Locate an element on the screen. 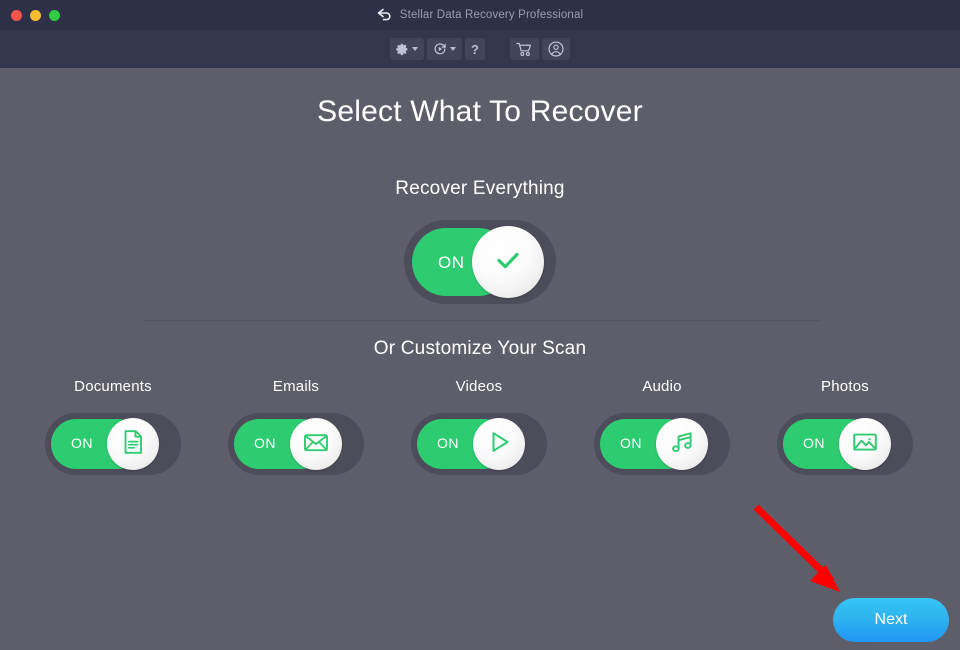 Image resolution: width=960 pixels, height=650 pixels. play-icon is located at coordinates (499, 444).